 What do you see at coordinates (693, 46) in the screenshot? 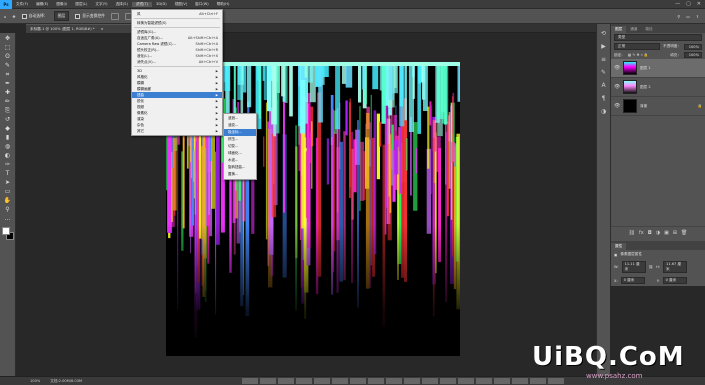
I see `opacity-input: 100%` at bounding box center [693, 46].